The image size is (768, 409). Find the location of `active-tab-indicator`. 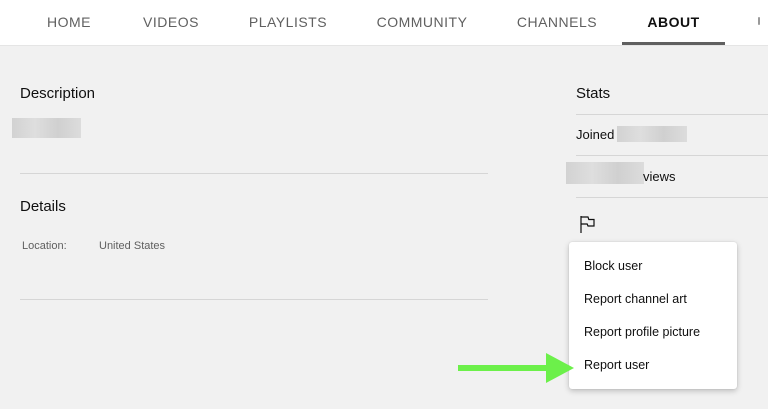

active-tab-indicator is located at coordinates (673, 43).